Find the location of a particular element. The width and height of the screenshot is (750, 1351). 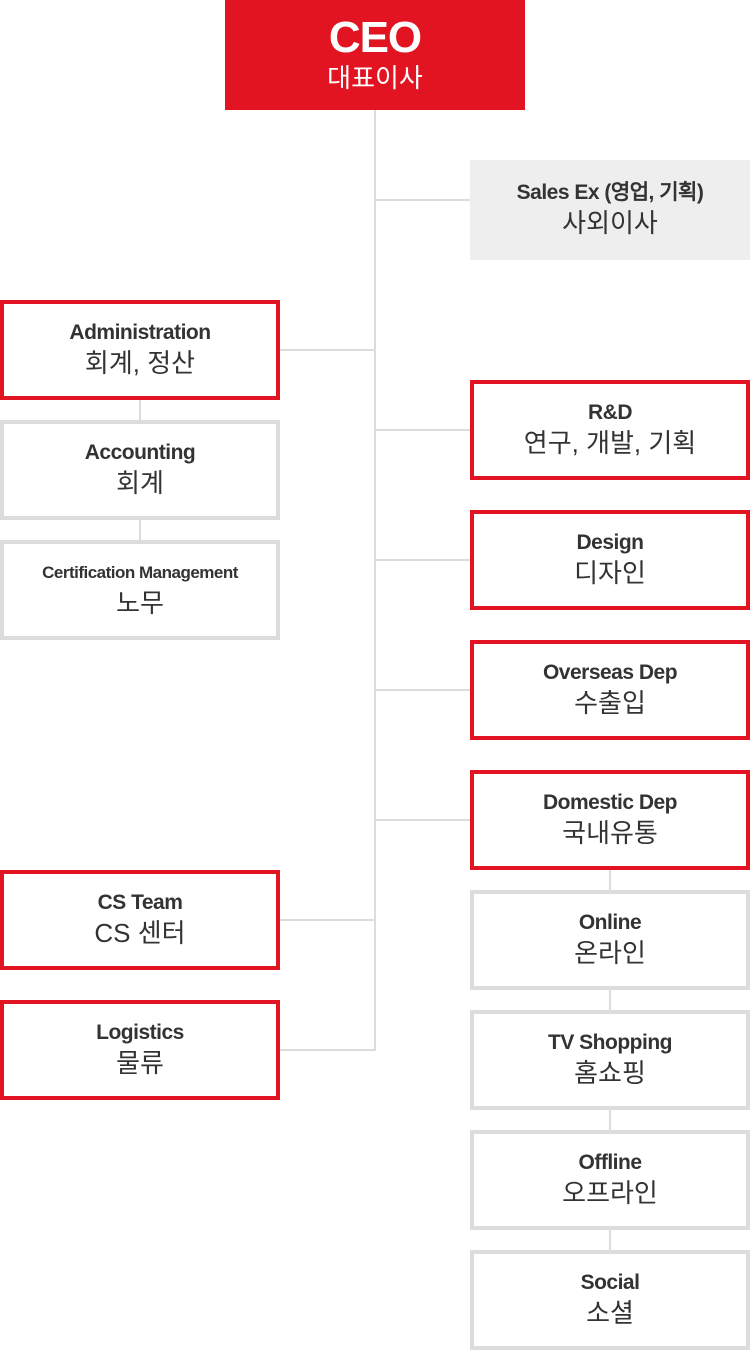

dept-administration: Administration 회계, 정산 is located at coordinates (140, 350).